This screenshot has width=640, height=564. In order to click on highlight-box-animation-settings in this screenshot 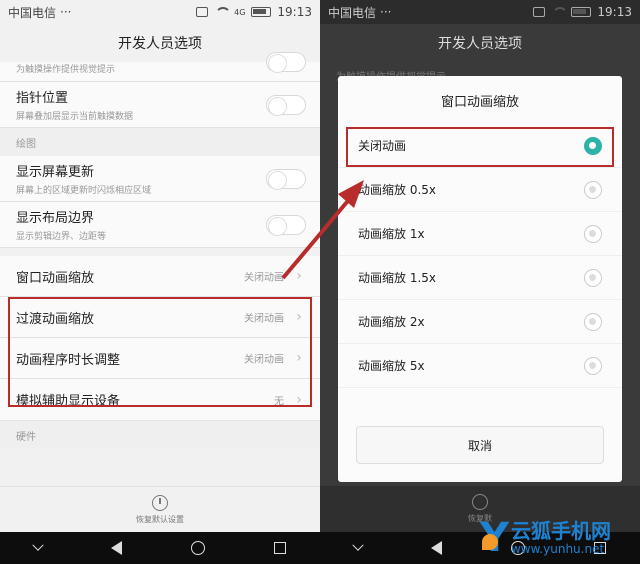, I will do `click(160, 352)`.